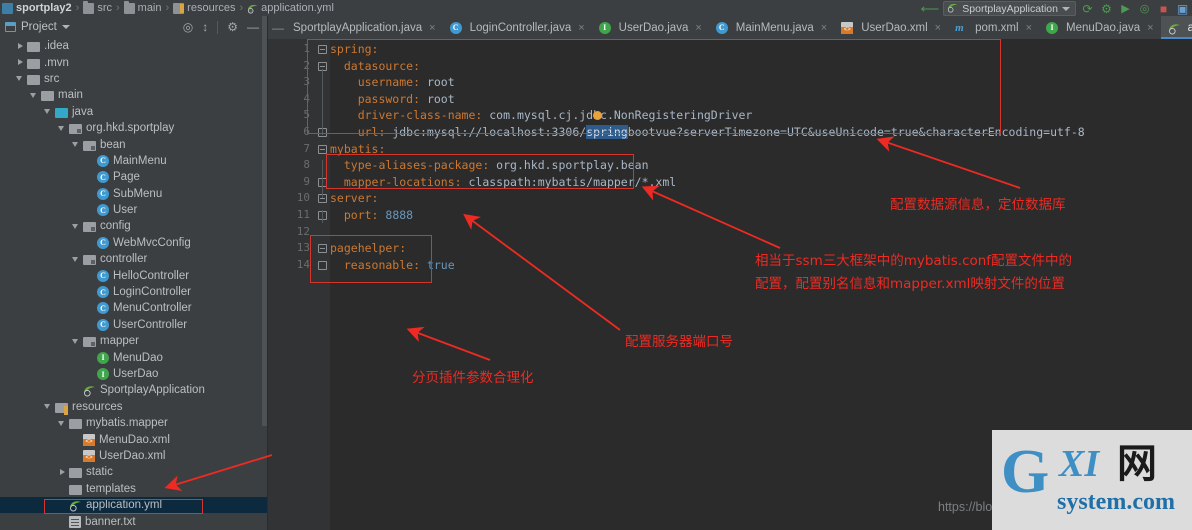 This screenshot has height=530, width=1192. What do you see at coordinates (133, 259) in the screenshot?
I see `tree-item-controller: controller` at bounding box center [133, 259].